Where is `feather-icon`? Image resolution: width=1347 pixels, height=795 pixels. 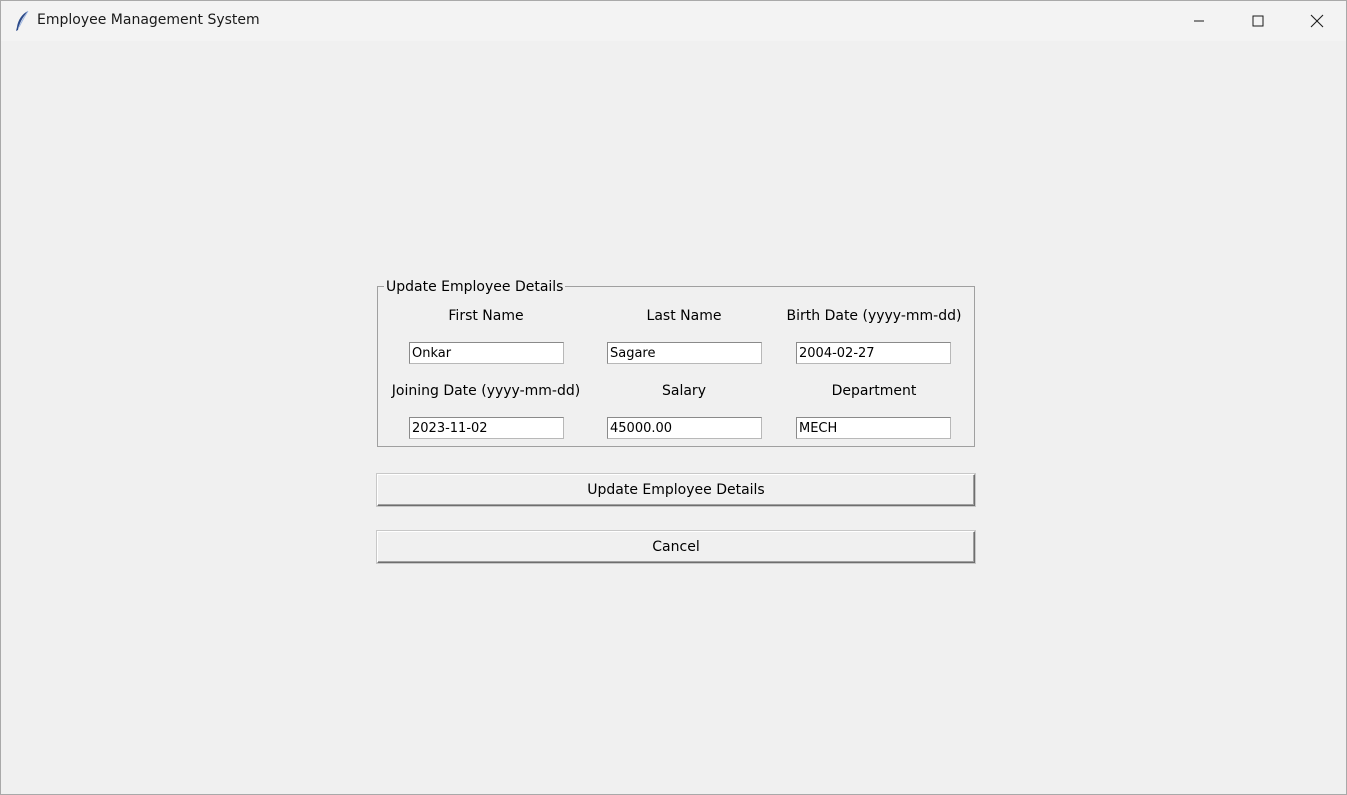
feather-icon is located at coordinates (22, 21).